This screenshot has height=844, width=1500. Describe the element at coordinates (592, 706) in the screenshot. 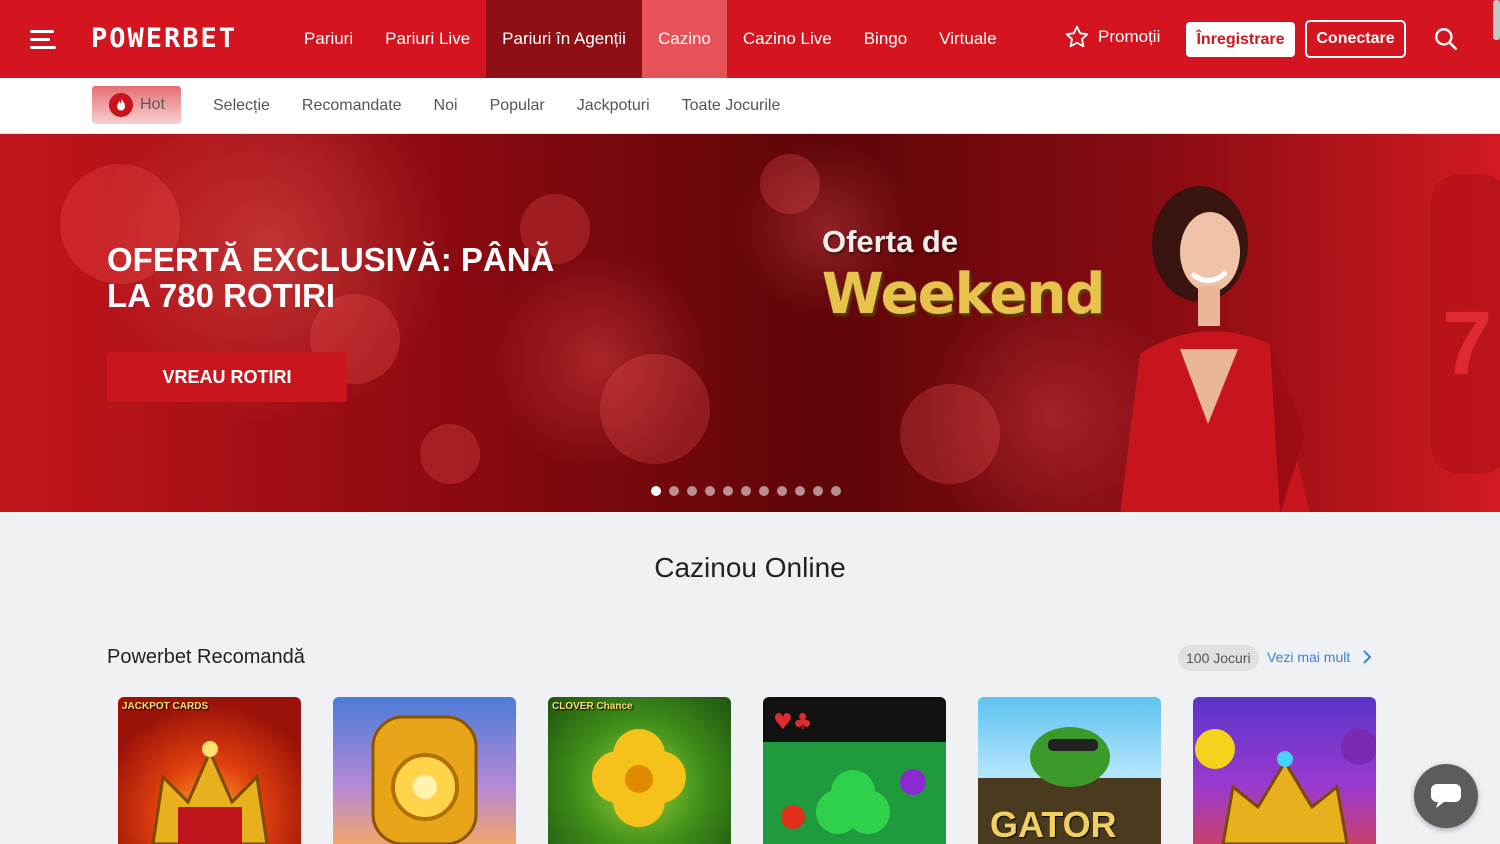

I see `game-caption: CLOVER Chance` at that location.